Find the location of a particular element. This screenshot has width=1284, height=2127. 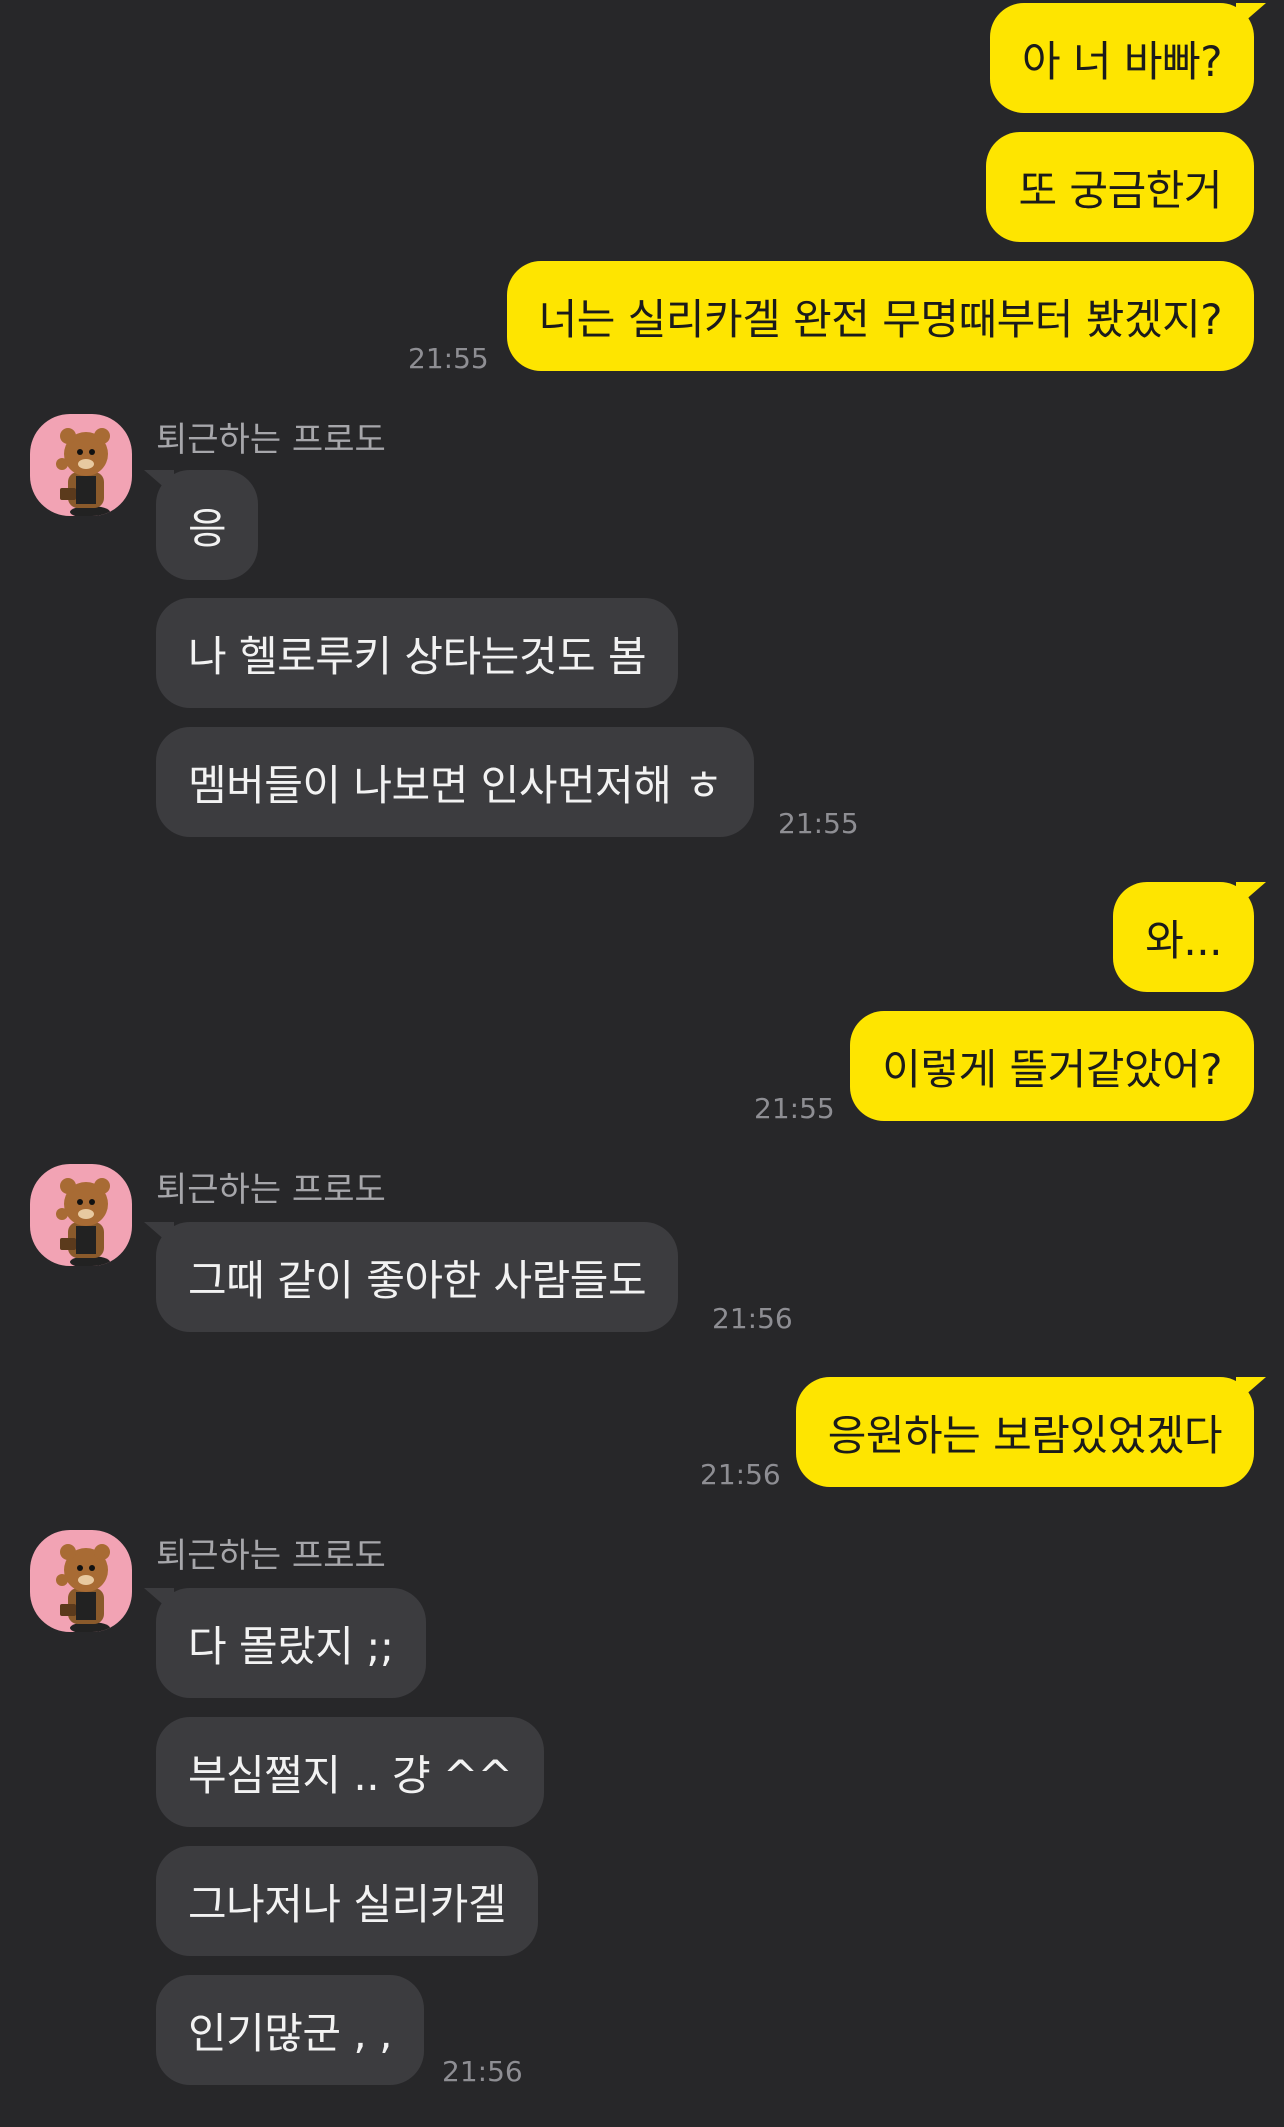

their-message-bubble: 멤버들이 나보면 인사먼저해 ㅎ is located at coordinates (455, 782).